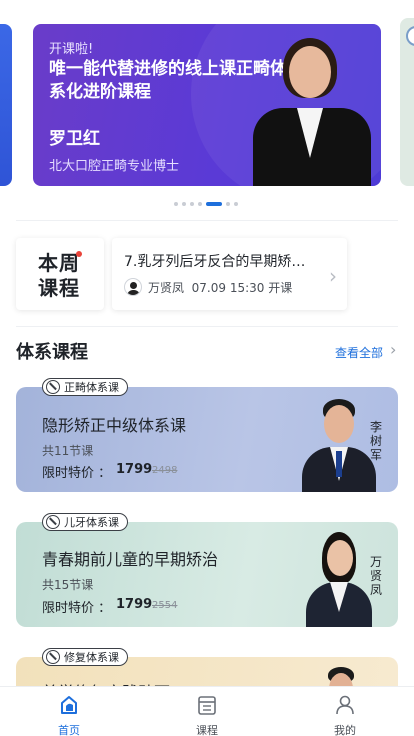  What do you see at coordinates (345, 705) in the screenshot?
I see `user-icon` at bounding box center [345, 705].